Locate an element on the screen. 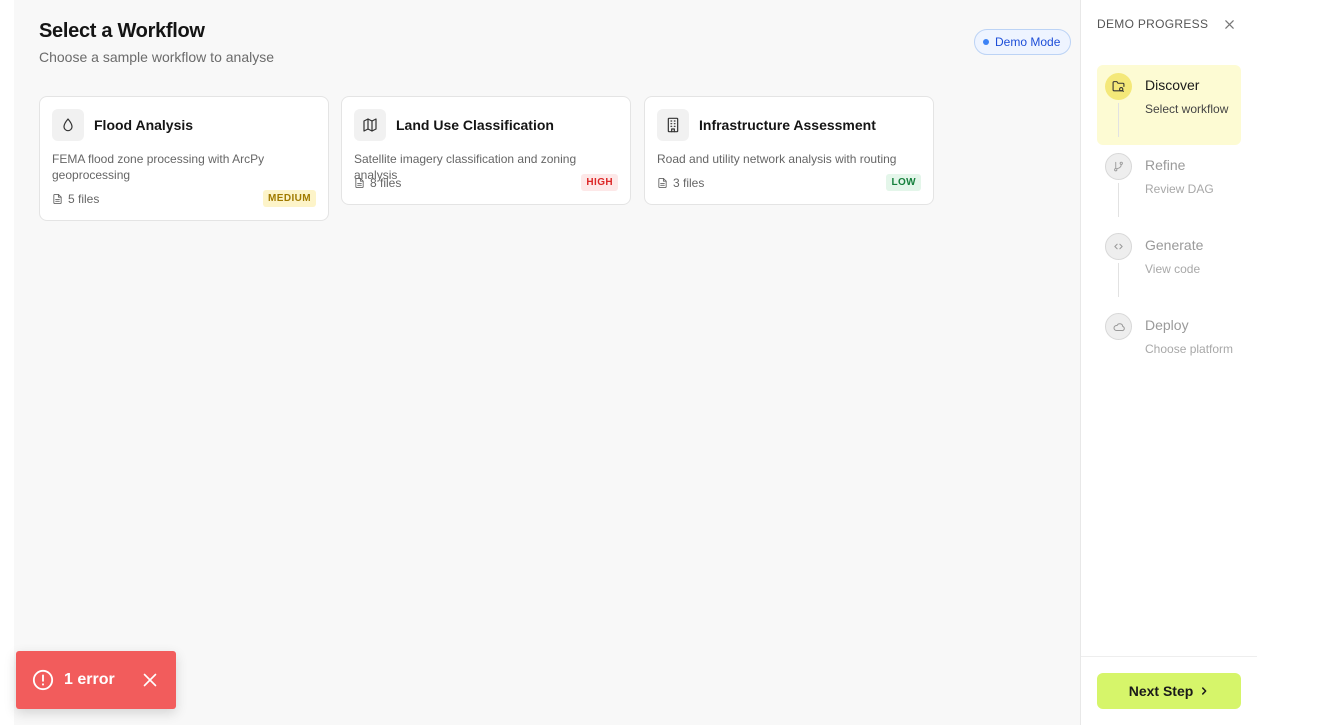 This screenshot has height=725, width=1336. map-icon is located at coordinates (370, 125).